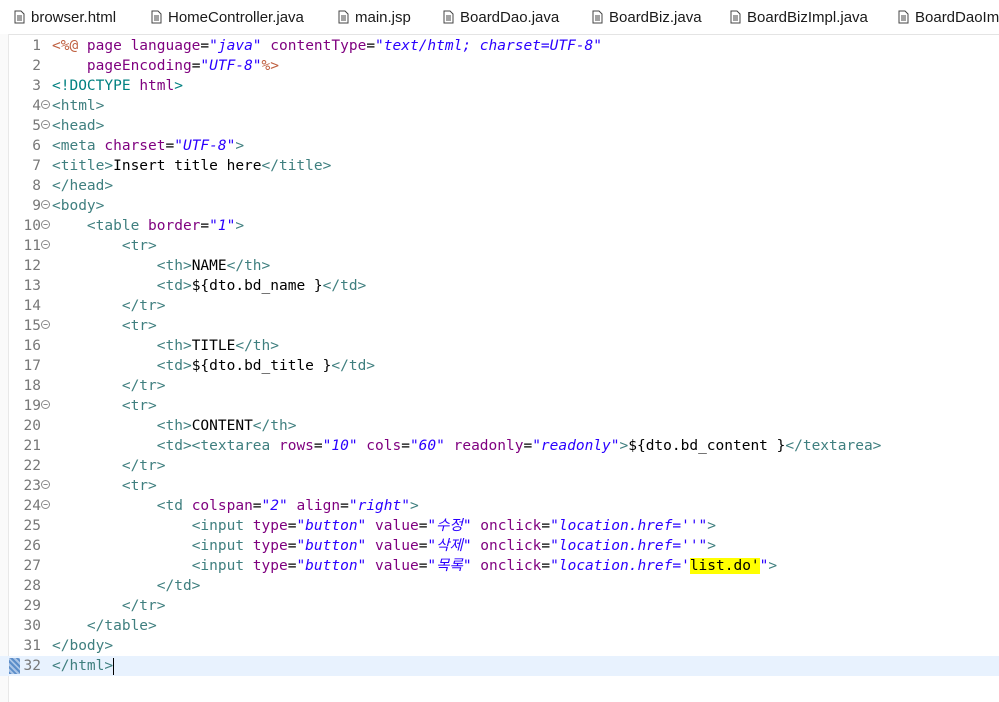 This screenshot has width=999, height=702. I want to click on code-line: 10 <table border="1">, so click(499, 226).